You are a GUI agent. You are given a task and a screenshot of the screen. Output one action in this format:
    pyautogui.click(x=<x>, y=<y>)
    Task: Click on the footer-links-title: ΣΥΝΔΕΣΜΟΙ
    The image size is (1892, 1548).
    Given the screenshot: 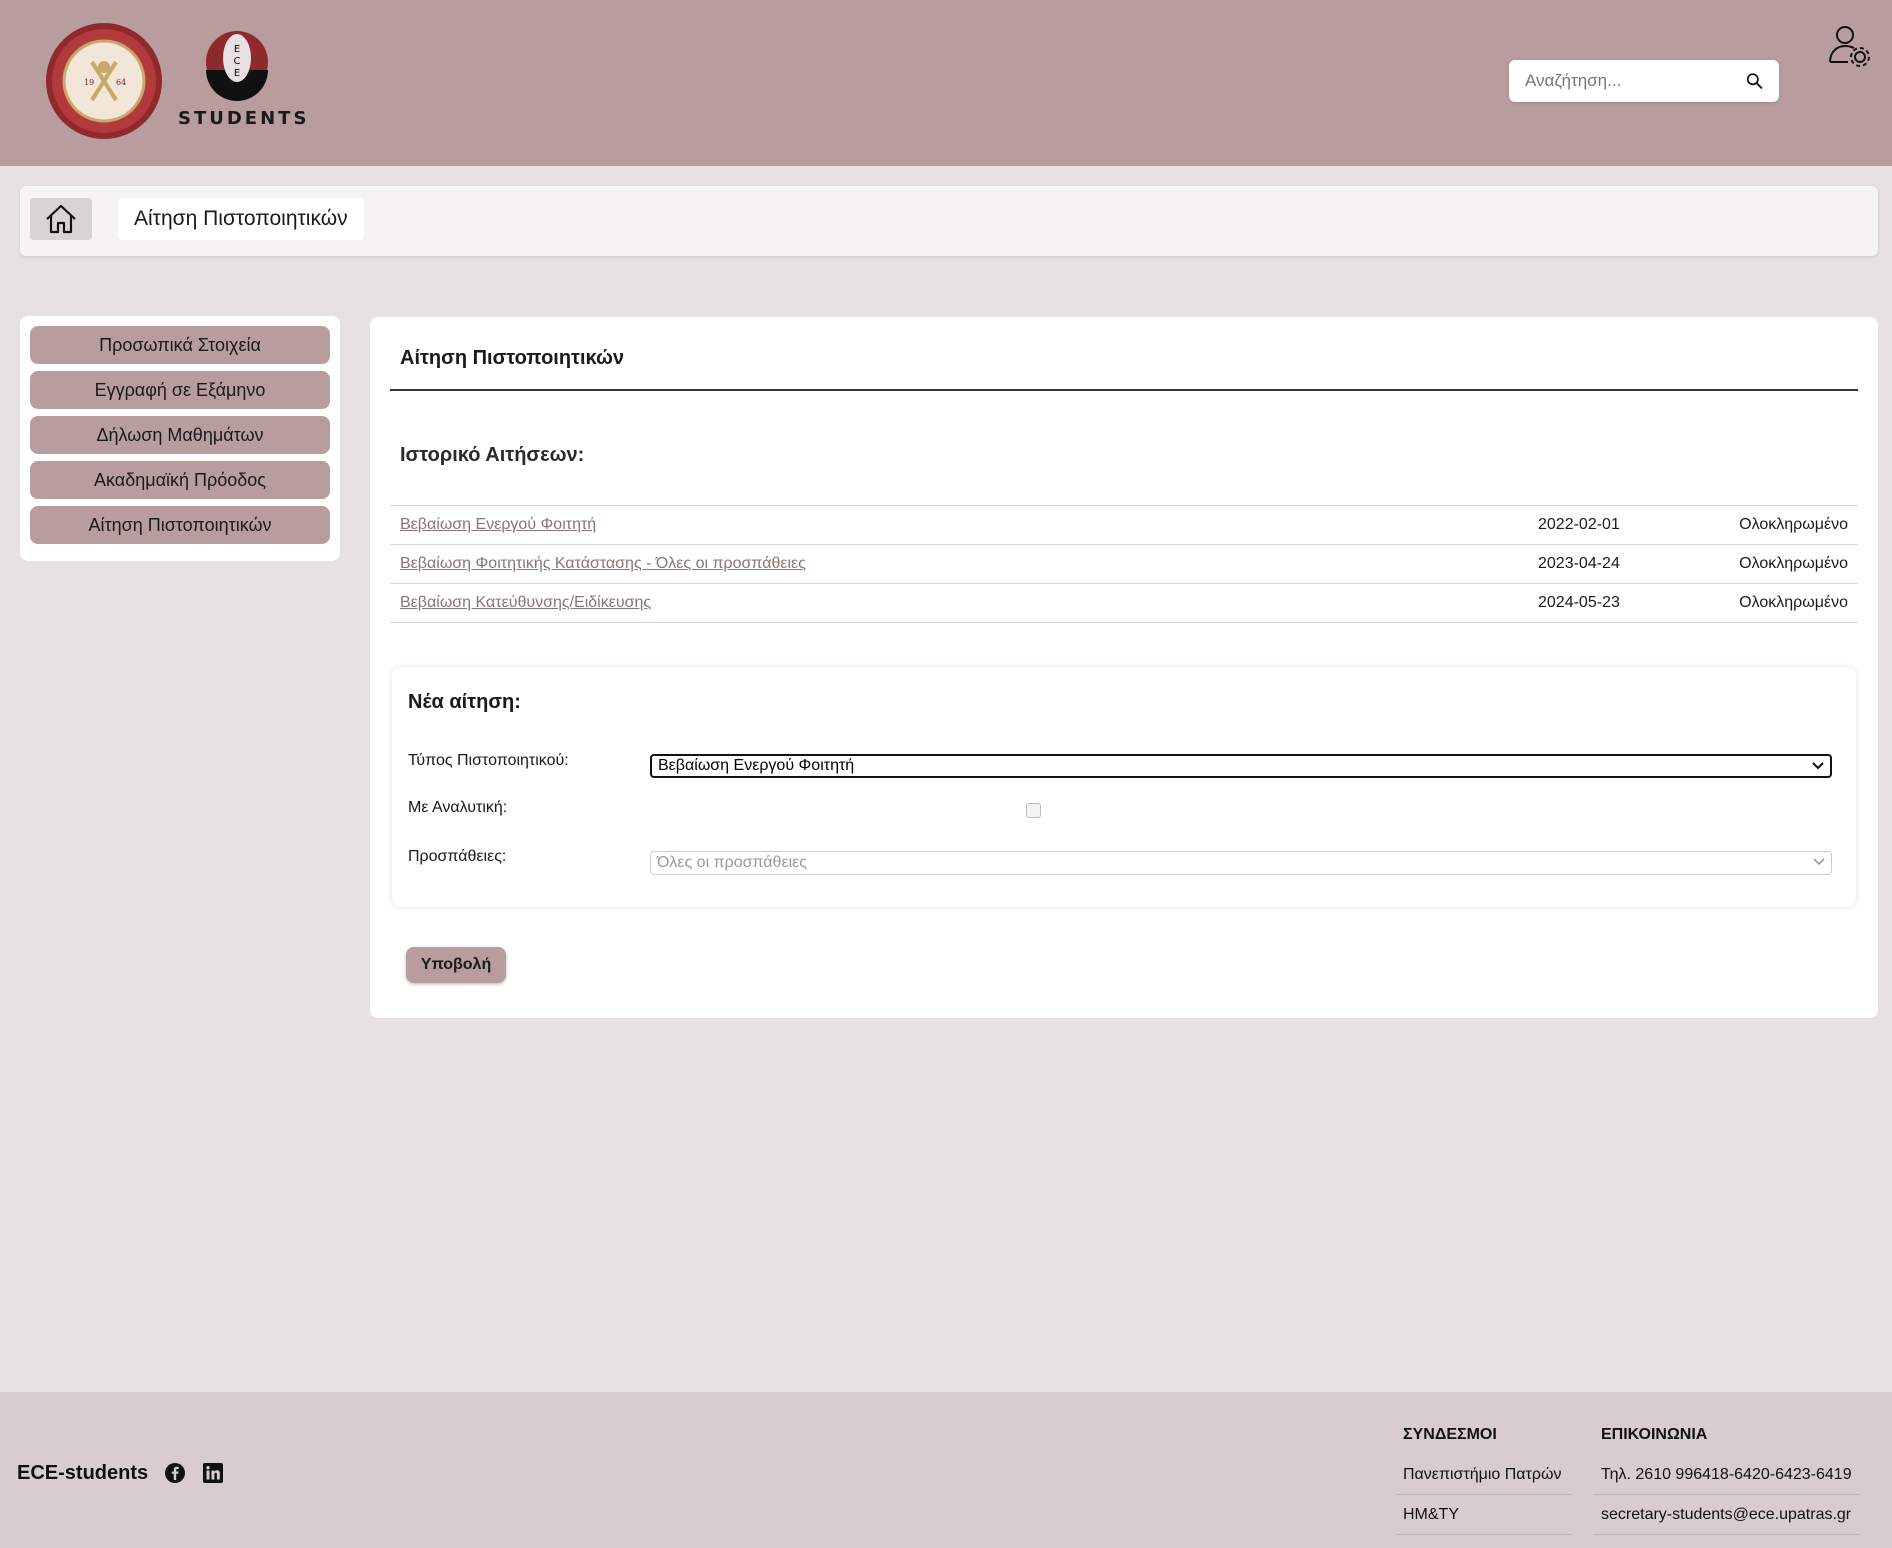 What is the action you would take?
    pyautogui.click(x=1450, y=1434)
    